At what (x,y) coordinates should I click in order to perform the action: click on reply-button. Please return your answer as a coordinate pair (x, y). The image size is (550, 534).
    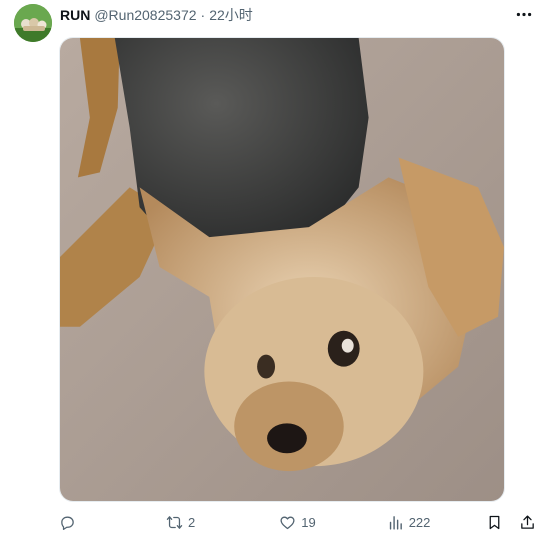
    Looking at the image, I should click on (70, 522).